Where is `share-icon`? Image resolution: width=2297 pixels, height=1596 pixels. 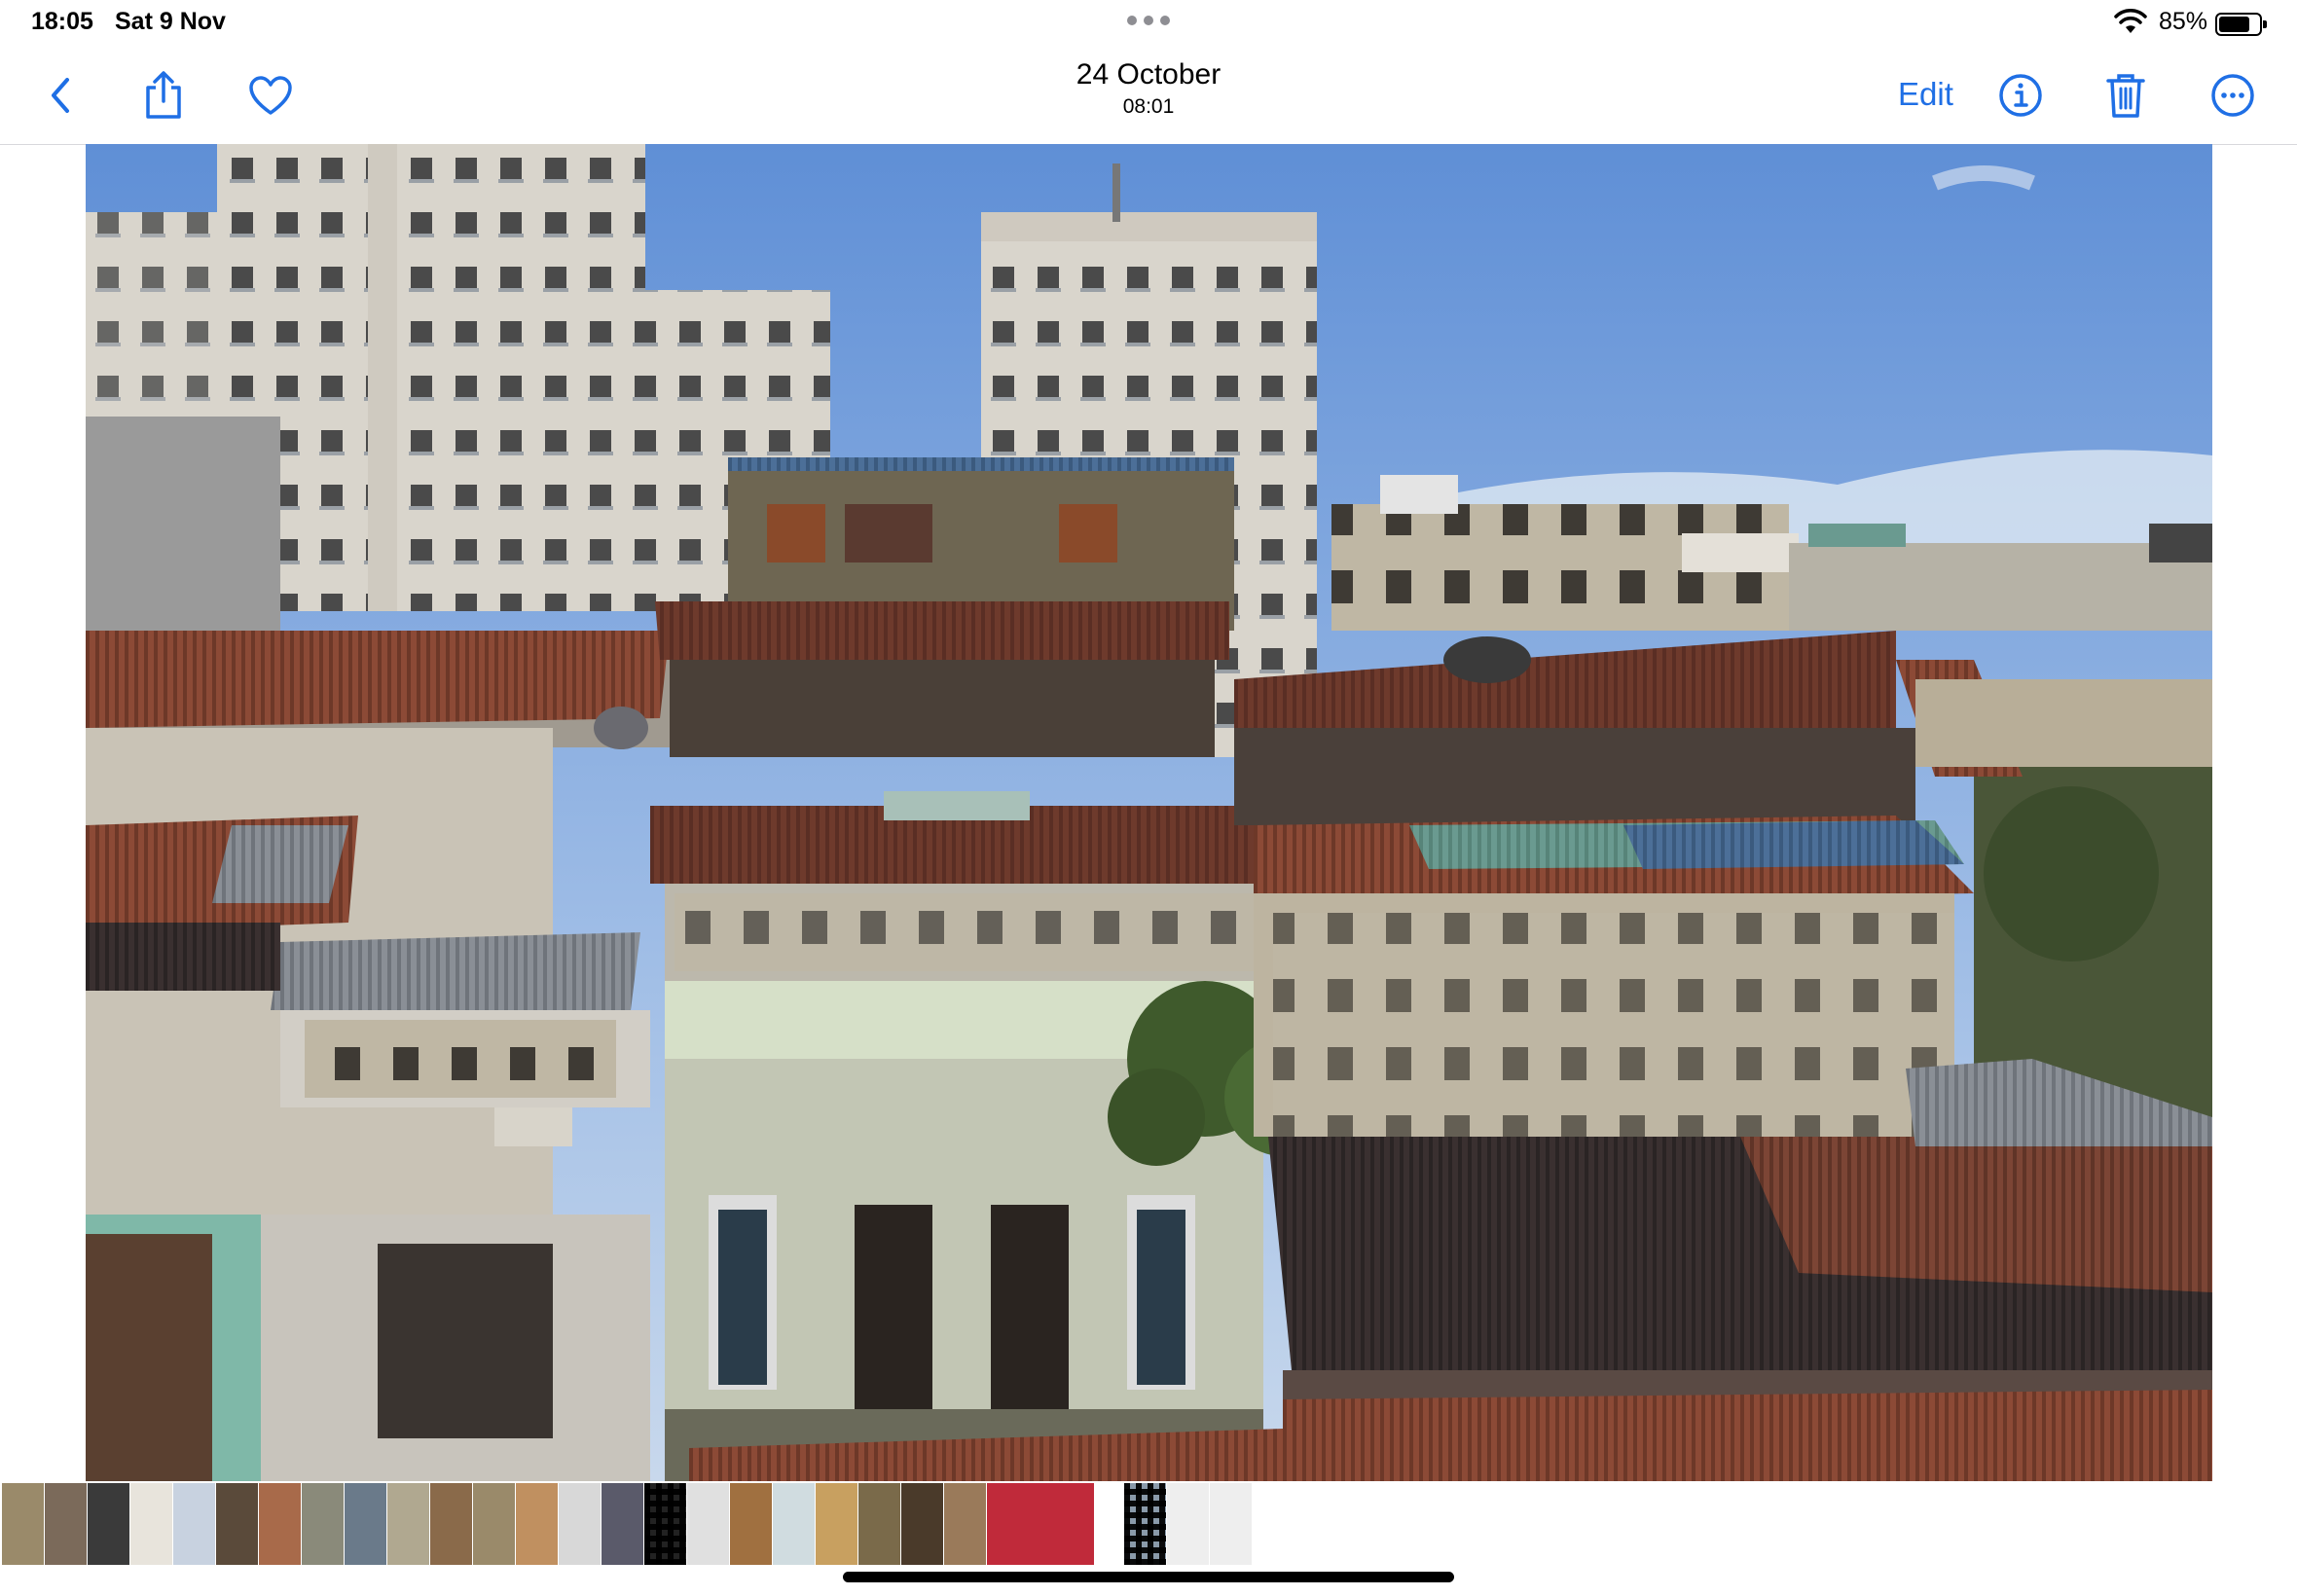
share-icon is located at coordinates (163, 95).